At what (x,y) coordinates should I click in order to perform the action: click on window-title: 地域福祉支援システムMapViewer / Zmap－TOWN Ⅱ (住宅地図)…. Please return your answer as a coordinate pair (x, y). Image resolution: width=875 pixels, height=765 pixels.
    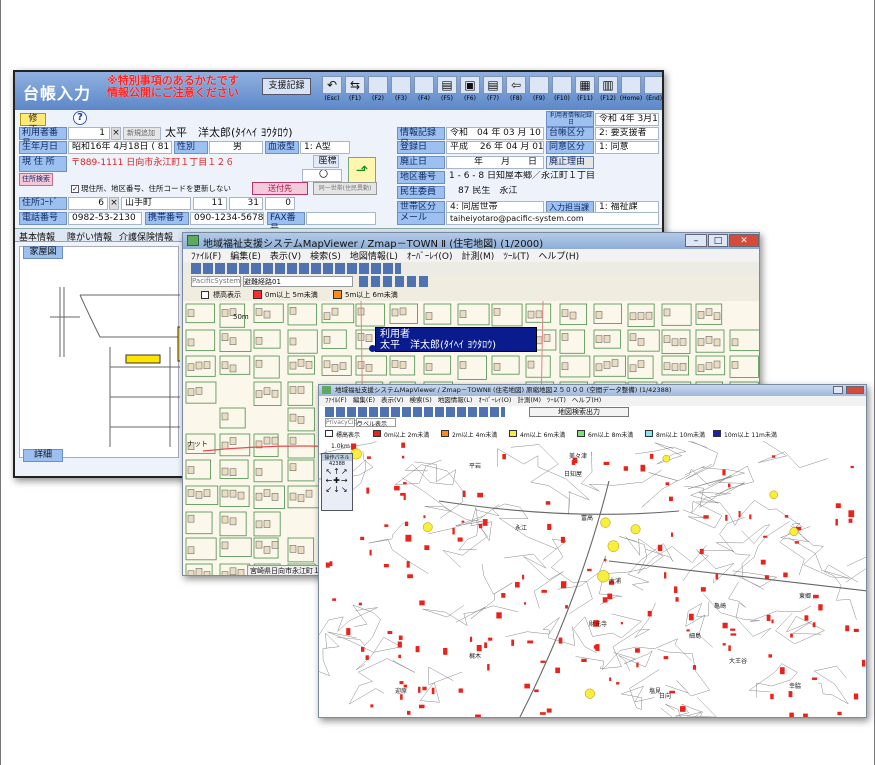
    Looking at the image, I should click on (373, 244).